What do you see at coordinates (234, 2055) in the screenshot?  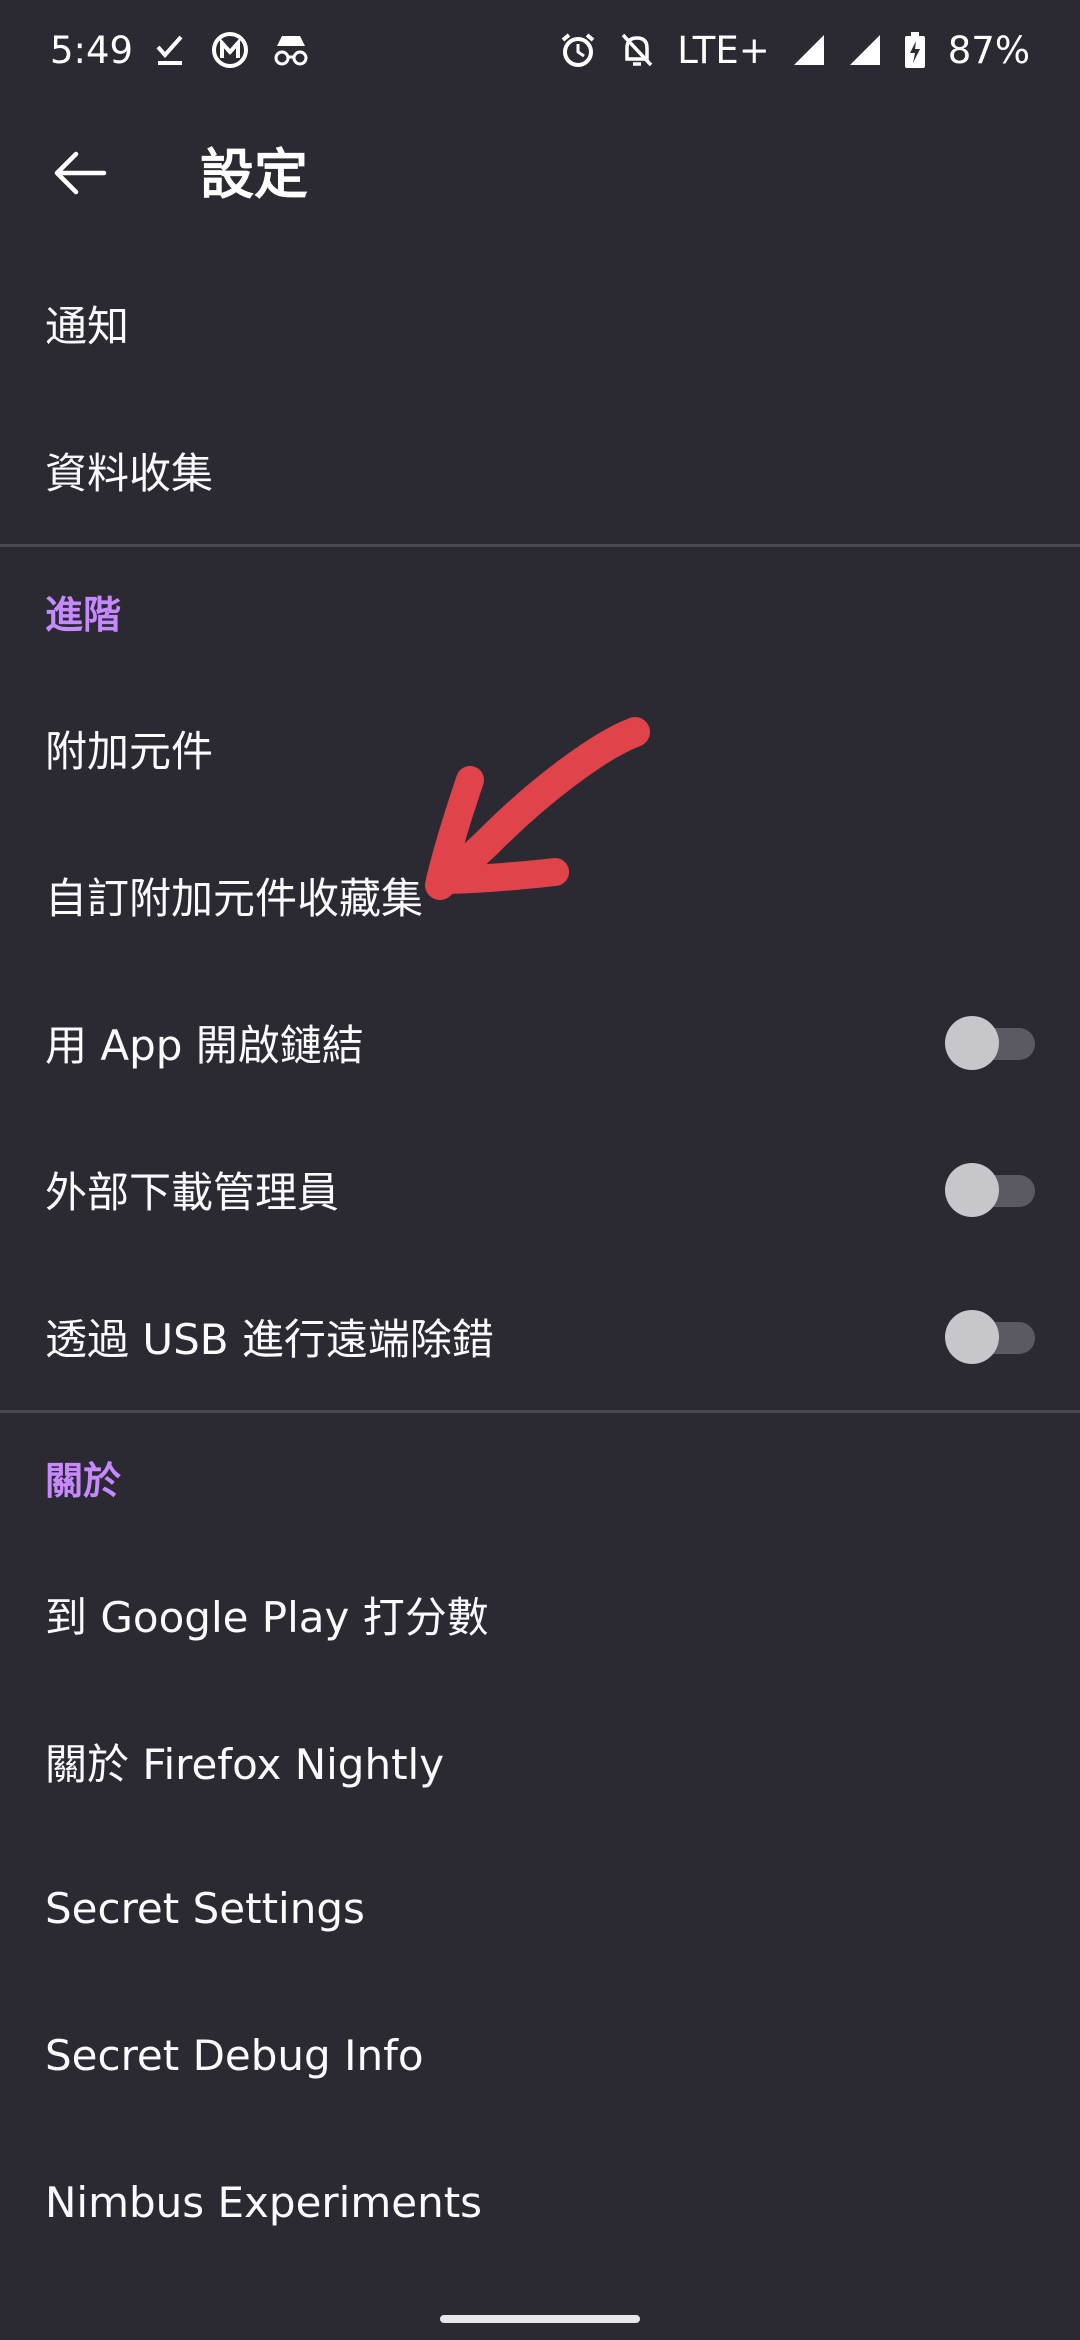 I see `secret-debug-info-label: Secret Debug Info` at bounding box center [234, 2055].